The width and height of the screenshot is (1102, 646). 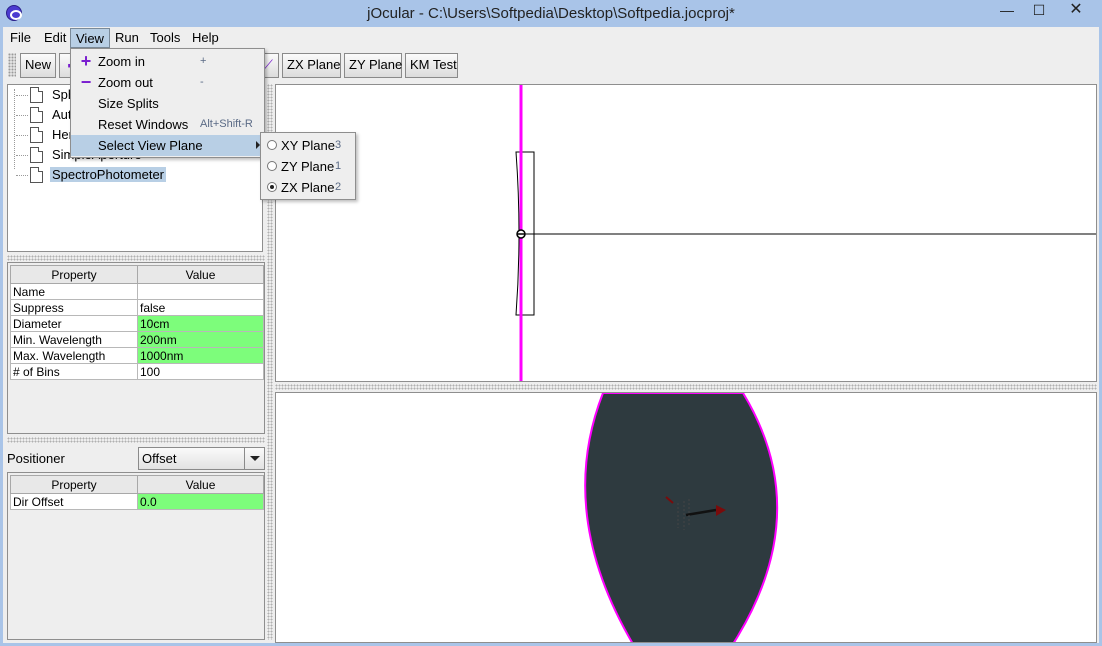 I want to click on table-row: Diameter 10cm, so click(x=137, y=323).